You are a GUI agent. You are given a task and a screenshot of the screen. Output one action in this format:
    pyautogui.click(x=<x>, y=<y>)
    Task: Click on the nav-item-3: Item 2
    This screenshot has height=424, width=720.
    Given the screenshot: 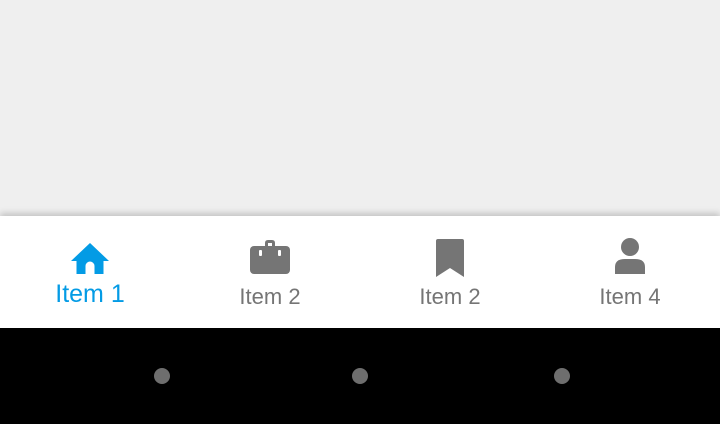 What is the action you would take?
    pyautogui.click(x=450, y=272)
    